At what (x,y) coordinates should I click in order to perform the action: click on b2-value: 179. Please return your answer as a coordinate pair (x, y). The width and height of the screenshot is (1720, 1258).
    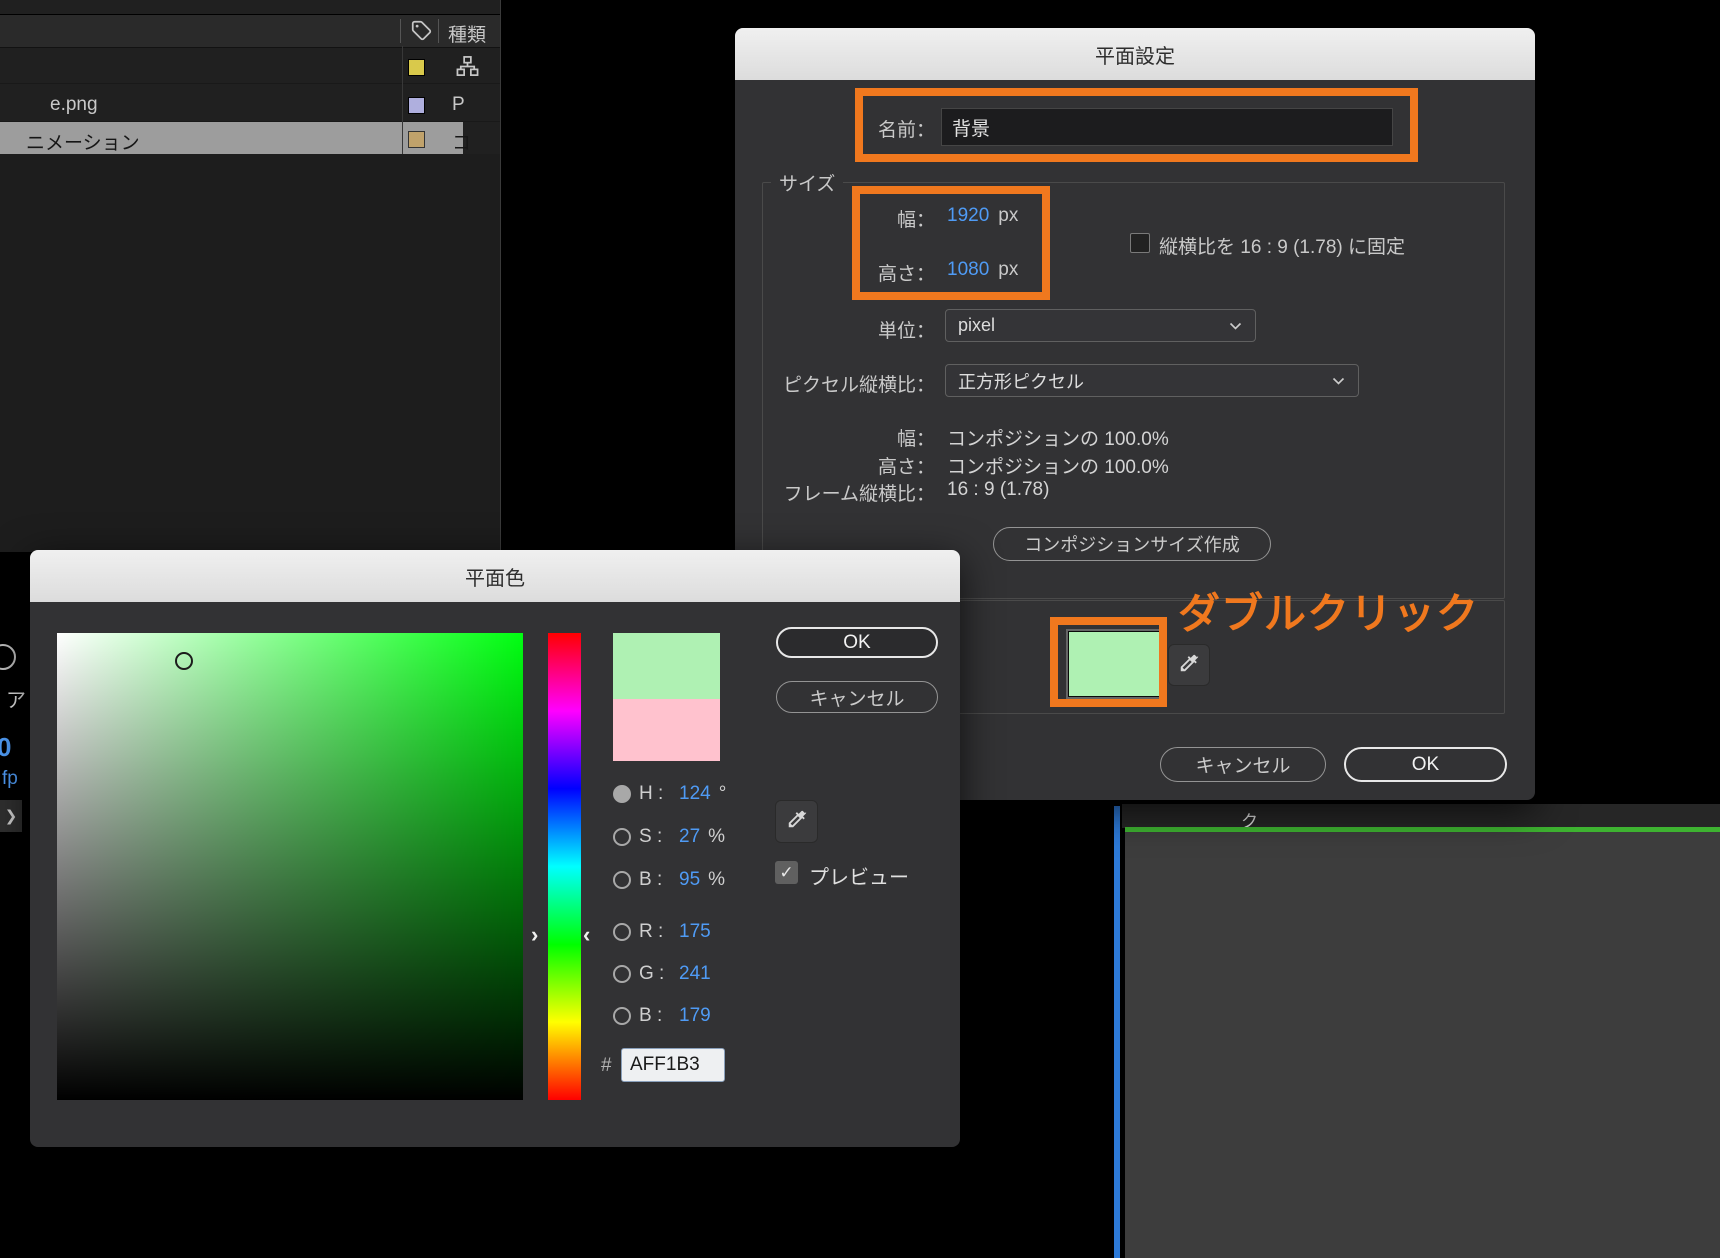
    Looking at the image, I should click on (695, 1016).